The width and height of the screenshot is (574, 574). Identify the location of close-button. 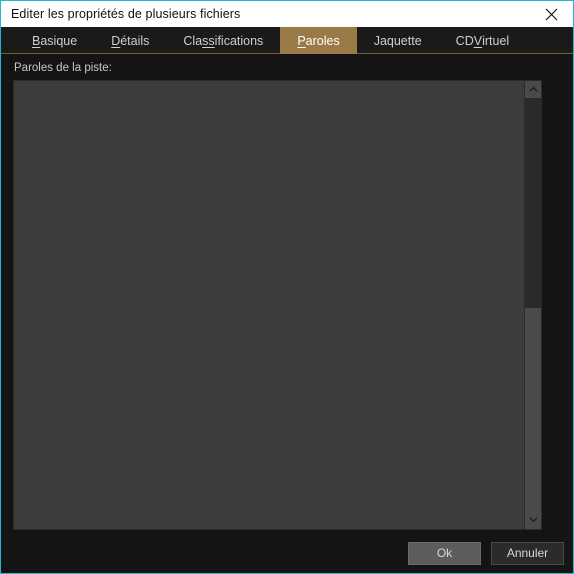
(551, 14).